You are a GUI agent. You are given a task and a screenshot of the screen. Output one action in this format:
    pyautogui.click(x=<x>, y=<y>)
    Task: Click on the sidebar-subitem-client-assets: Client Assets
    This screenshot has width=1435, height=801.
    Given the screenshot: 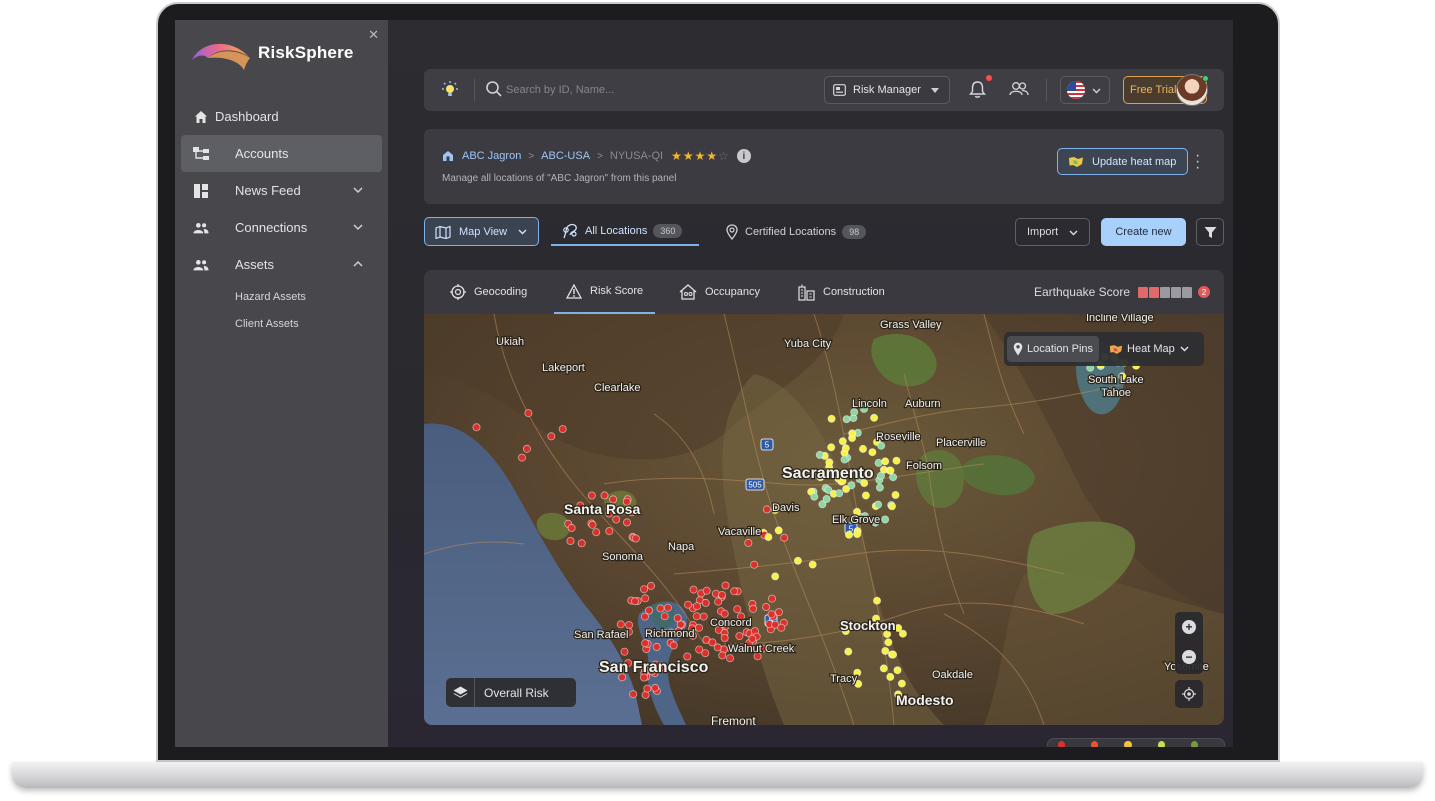 What is the action you would take?
    pyautogui.click(x=281, y=323)
    